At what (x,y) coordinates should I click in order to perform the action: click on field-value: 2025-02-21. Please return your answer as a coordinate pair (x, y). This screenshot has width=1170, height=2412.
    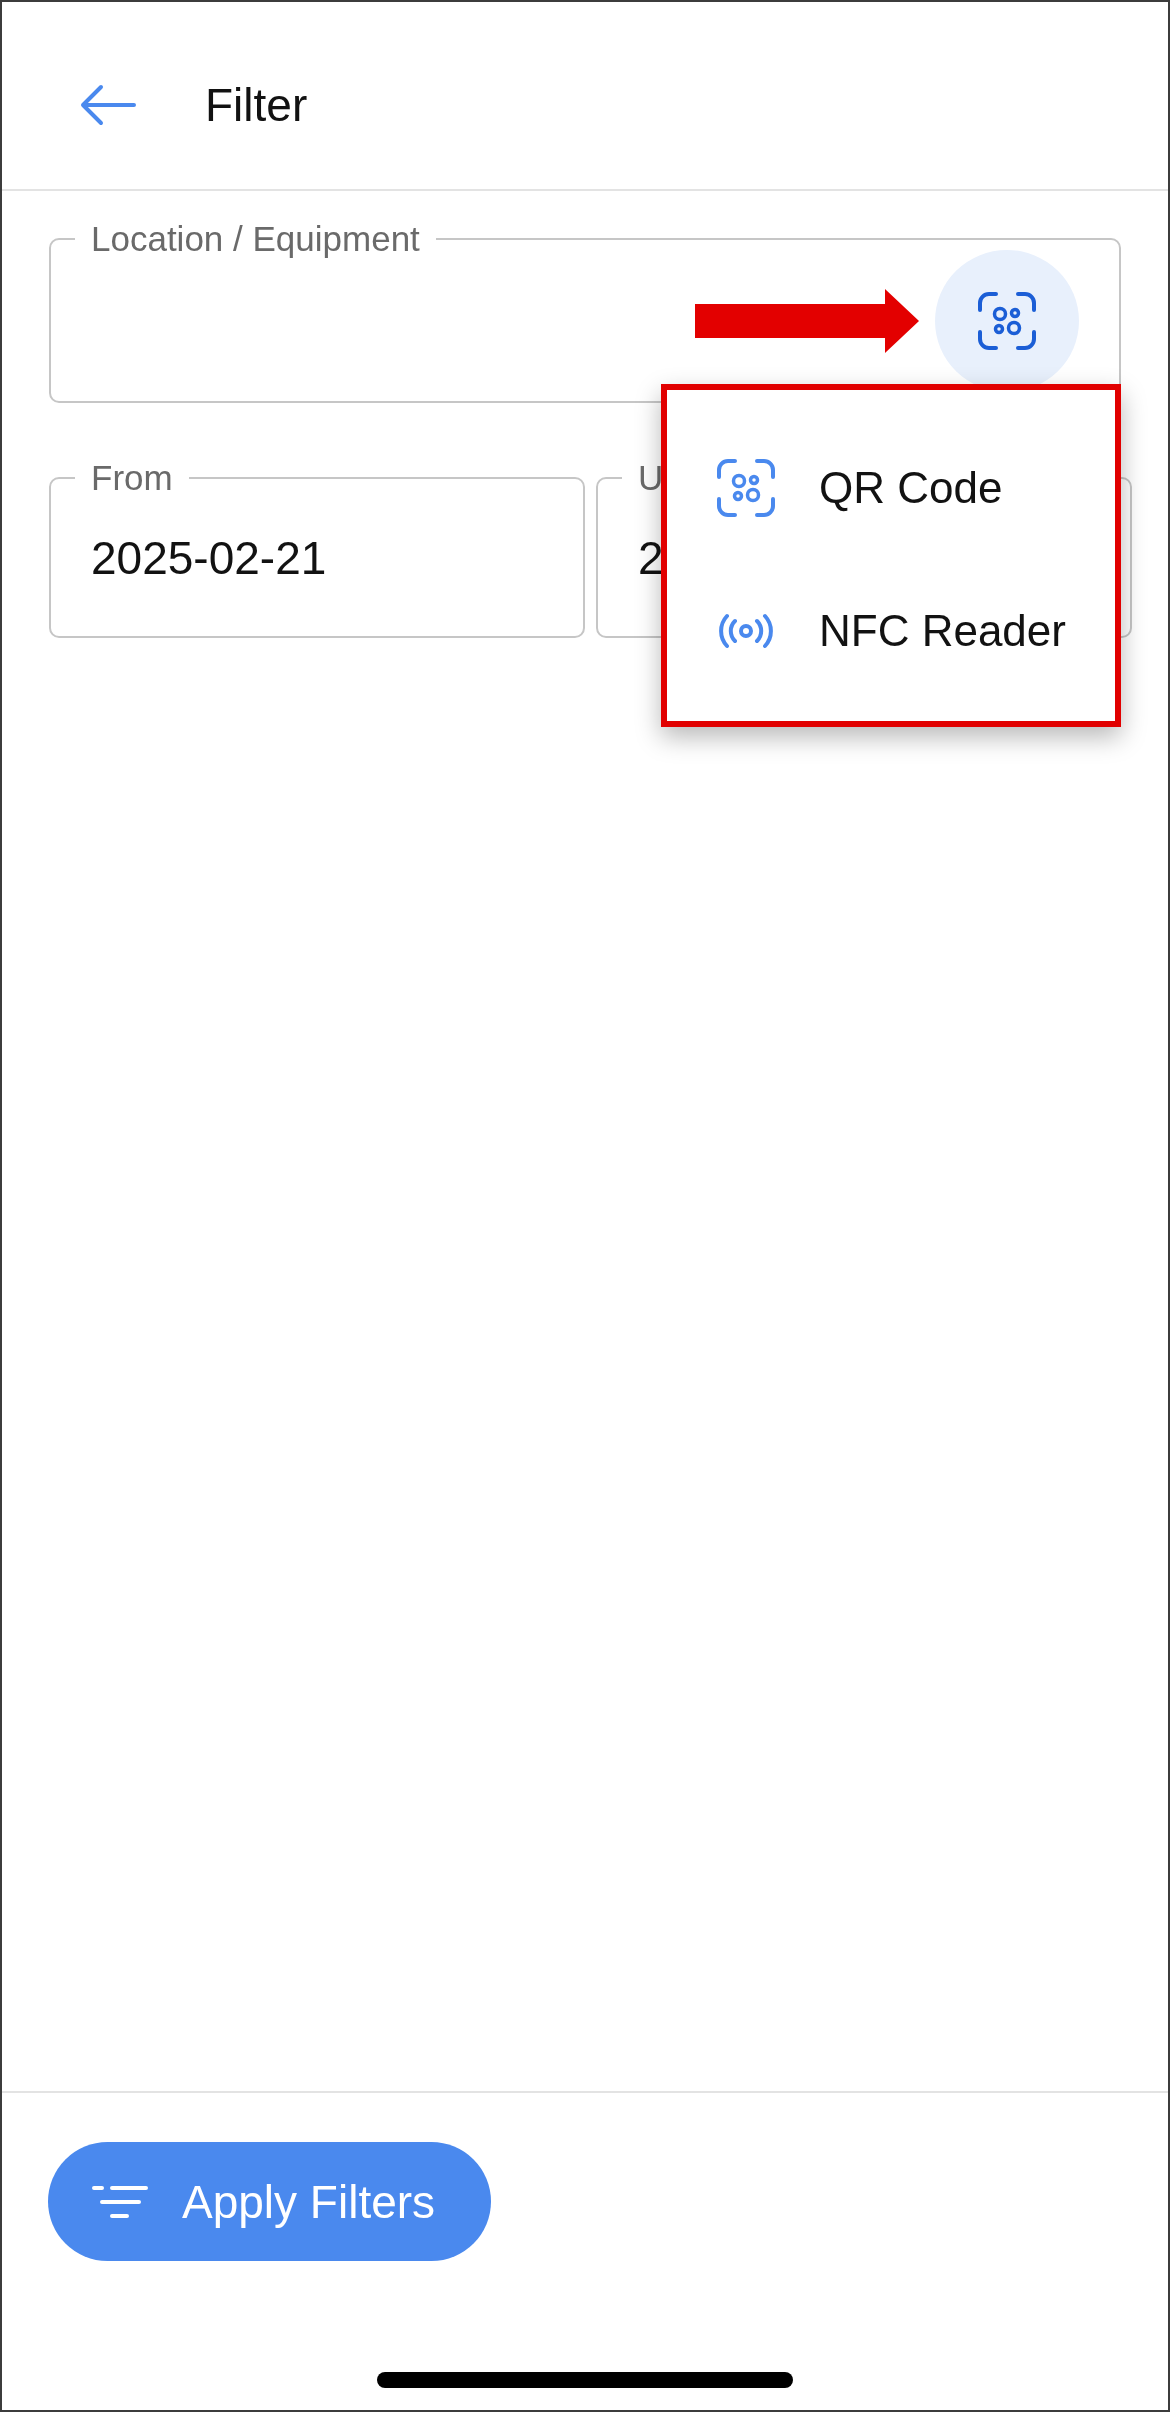
    Looking at the image, I should click on (209, 557).